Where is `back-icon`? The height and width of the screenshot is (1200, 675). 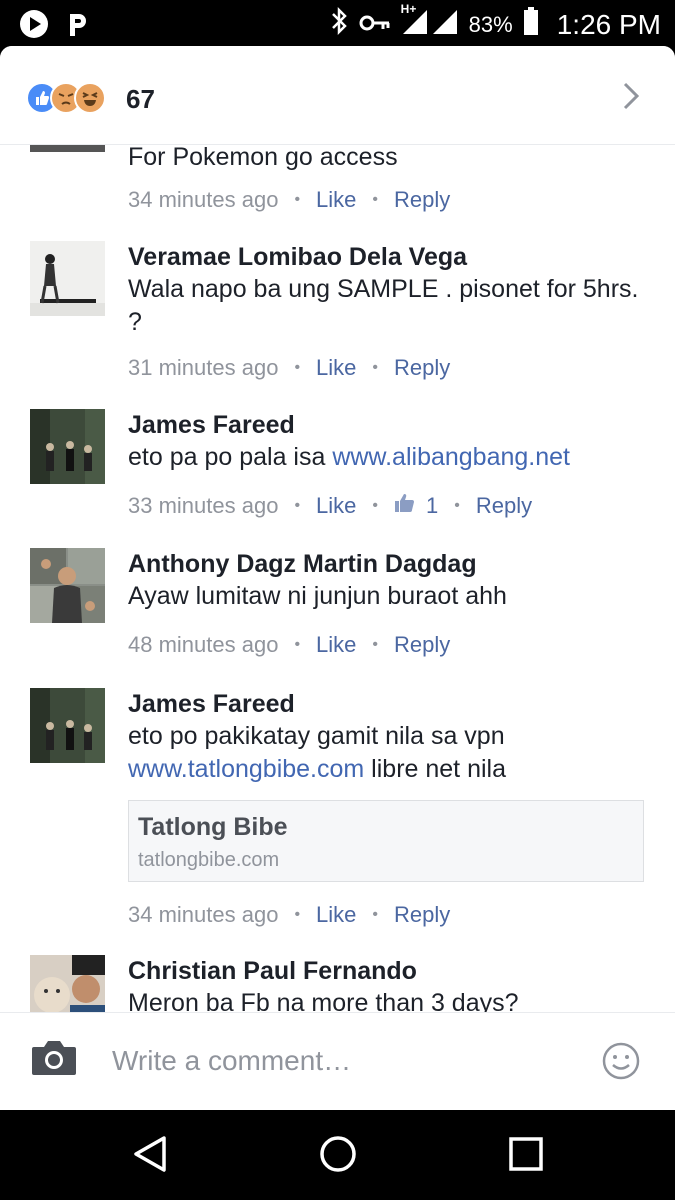
back-icon is located at coordinates (150, 1156).